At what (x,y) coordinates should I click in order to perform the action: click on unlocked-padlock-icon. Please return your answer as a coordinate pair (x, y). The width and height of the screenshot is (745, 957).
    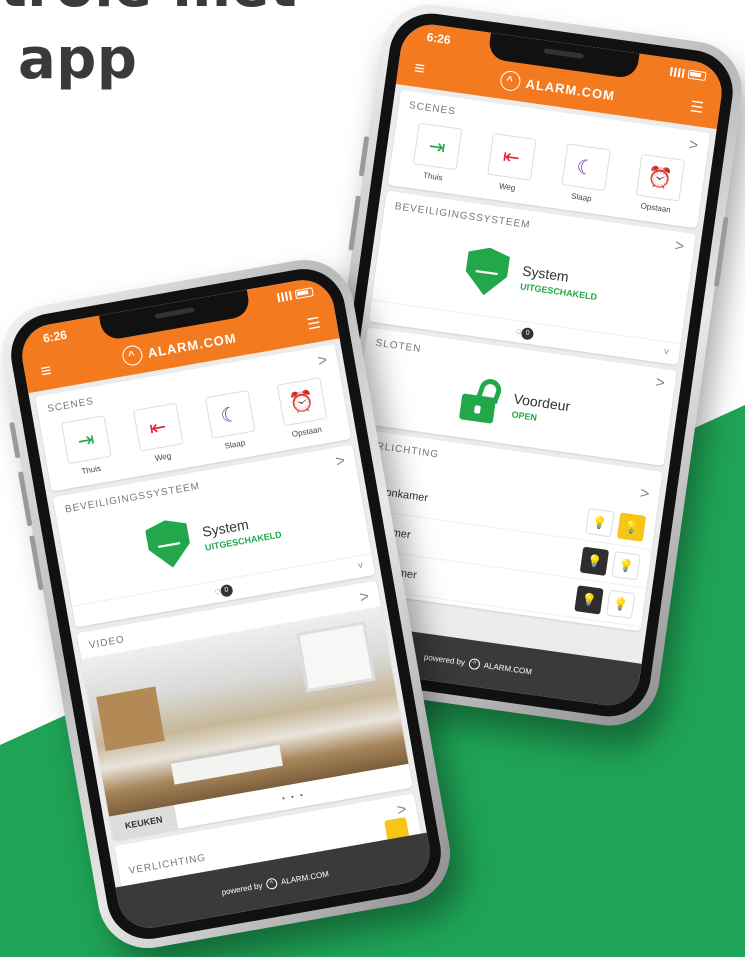
    Looking at the image, I should click on (480, 399).